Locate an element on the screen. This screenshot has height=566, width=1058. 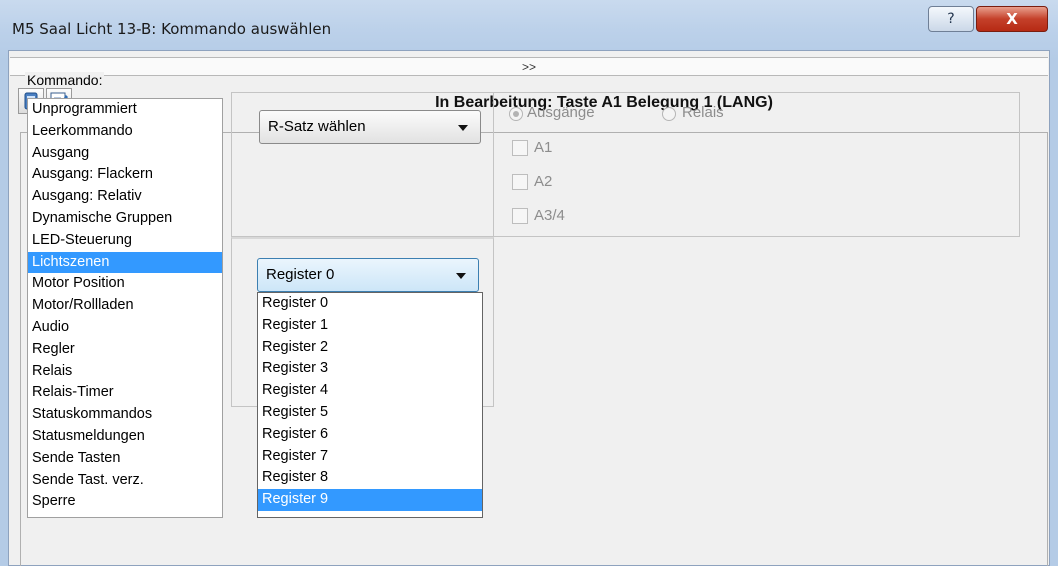
rsatz-select: R-Satz wählen is located at coordinates (370, 127).